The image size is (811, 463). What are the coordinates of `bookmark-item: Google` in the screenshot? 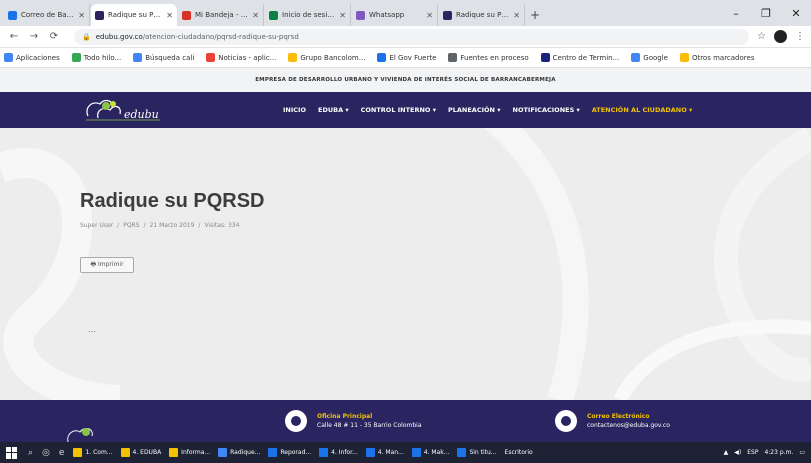 It's located at (649, 57).